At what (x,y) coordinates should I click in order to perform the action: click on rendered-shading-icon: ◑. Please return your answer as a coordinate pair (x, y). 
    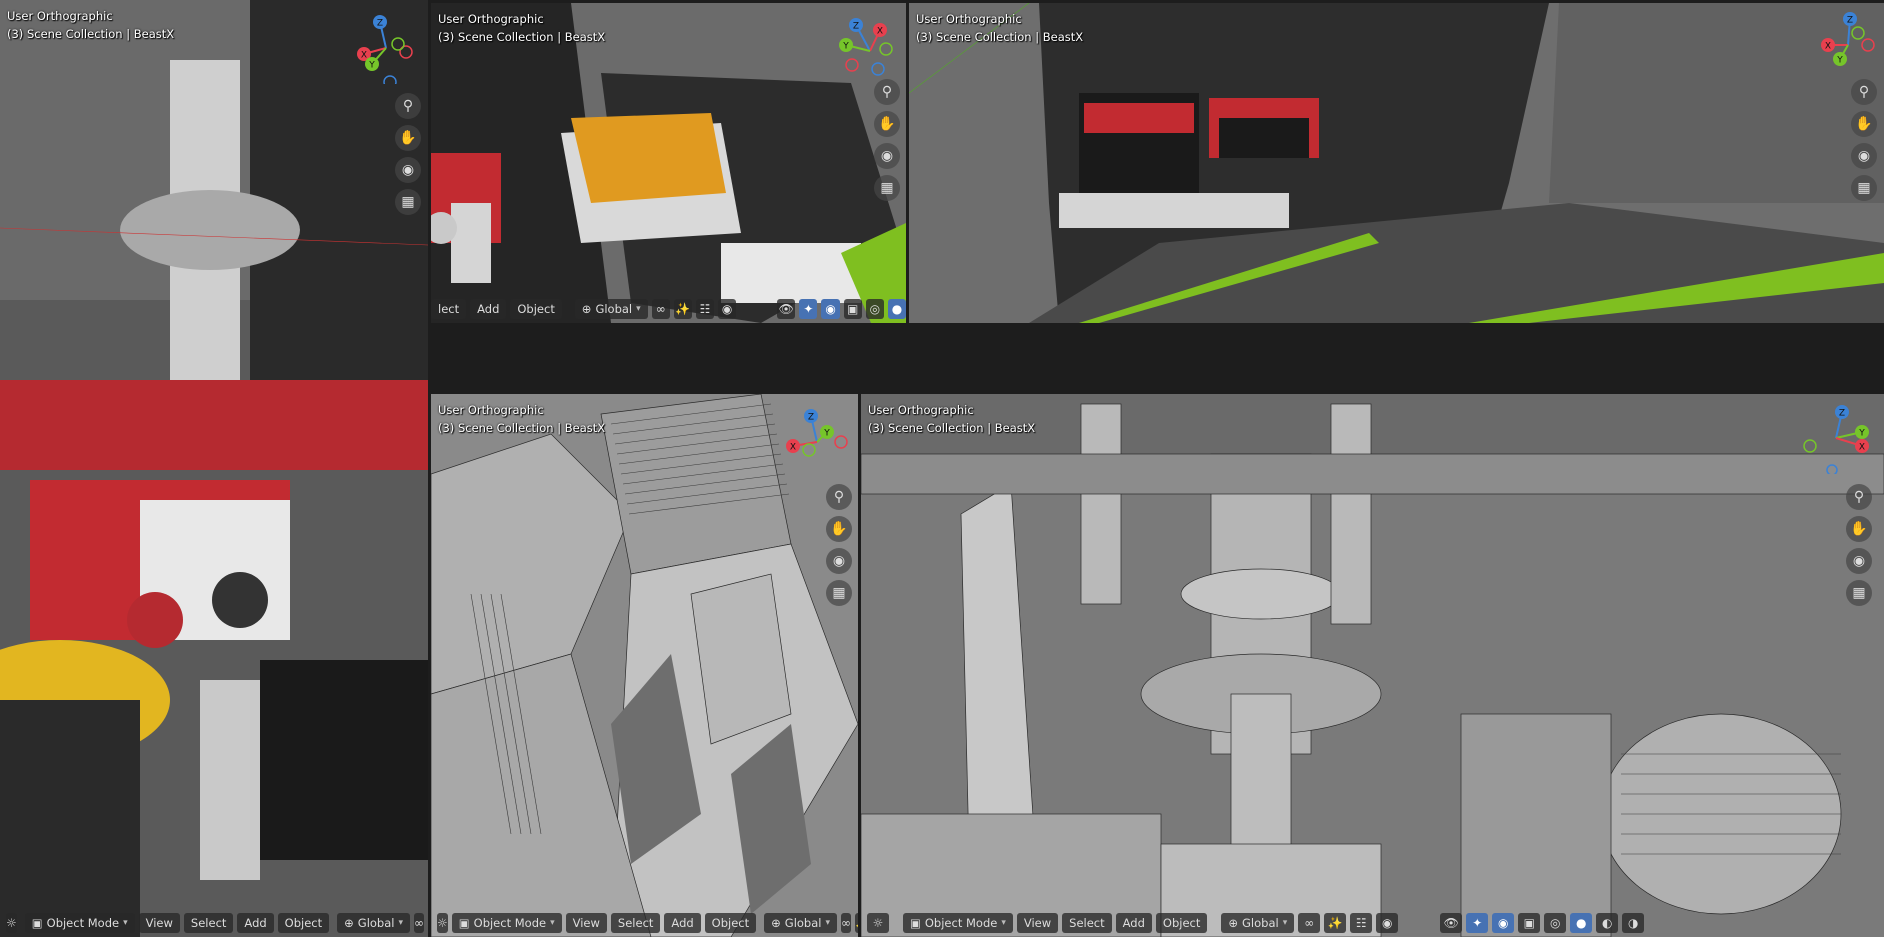
    Looking at the image, I should click on (1633, 923).